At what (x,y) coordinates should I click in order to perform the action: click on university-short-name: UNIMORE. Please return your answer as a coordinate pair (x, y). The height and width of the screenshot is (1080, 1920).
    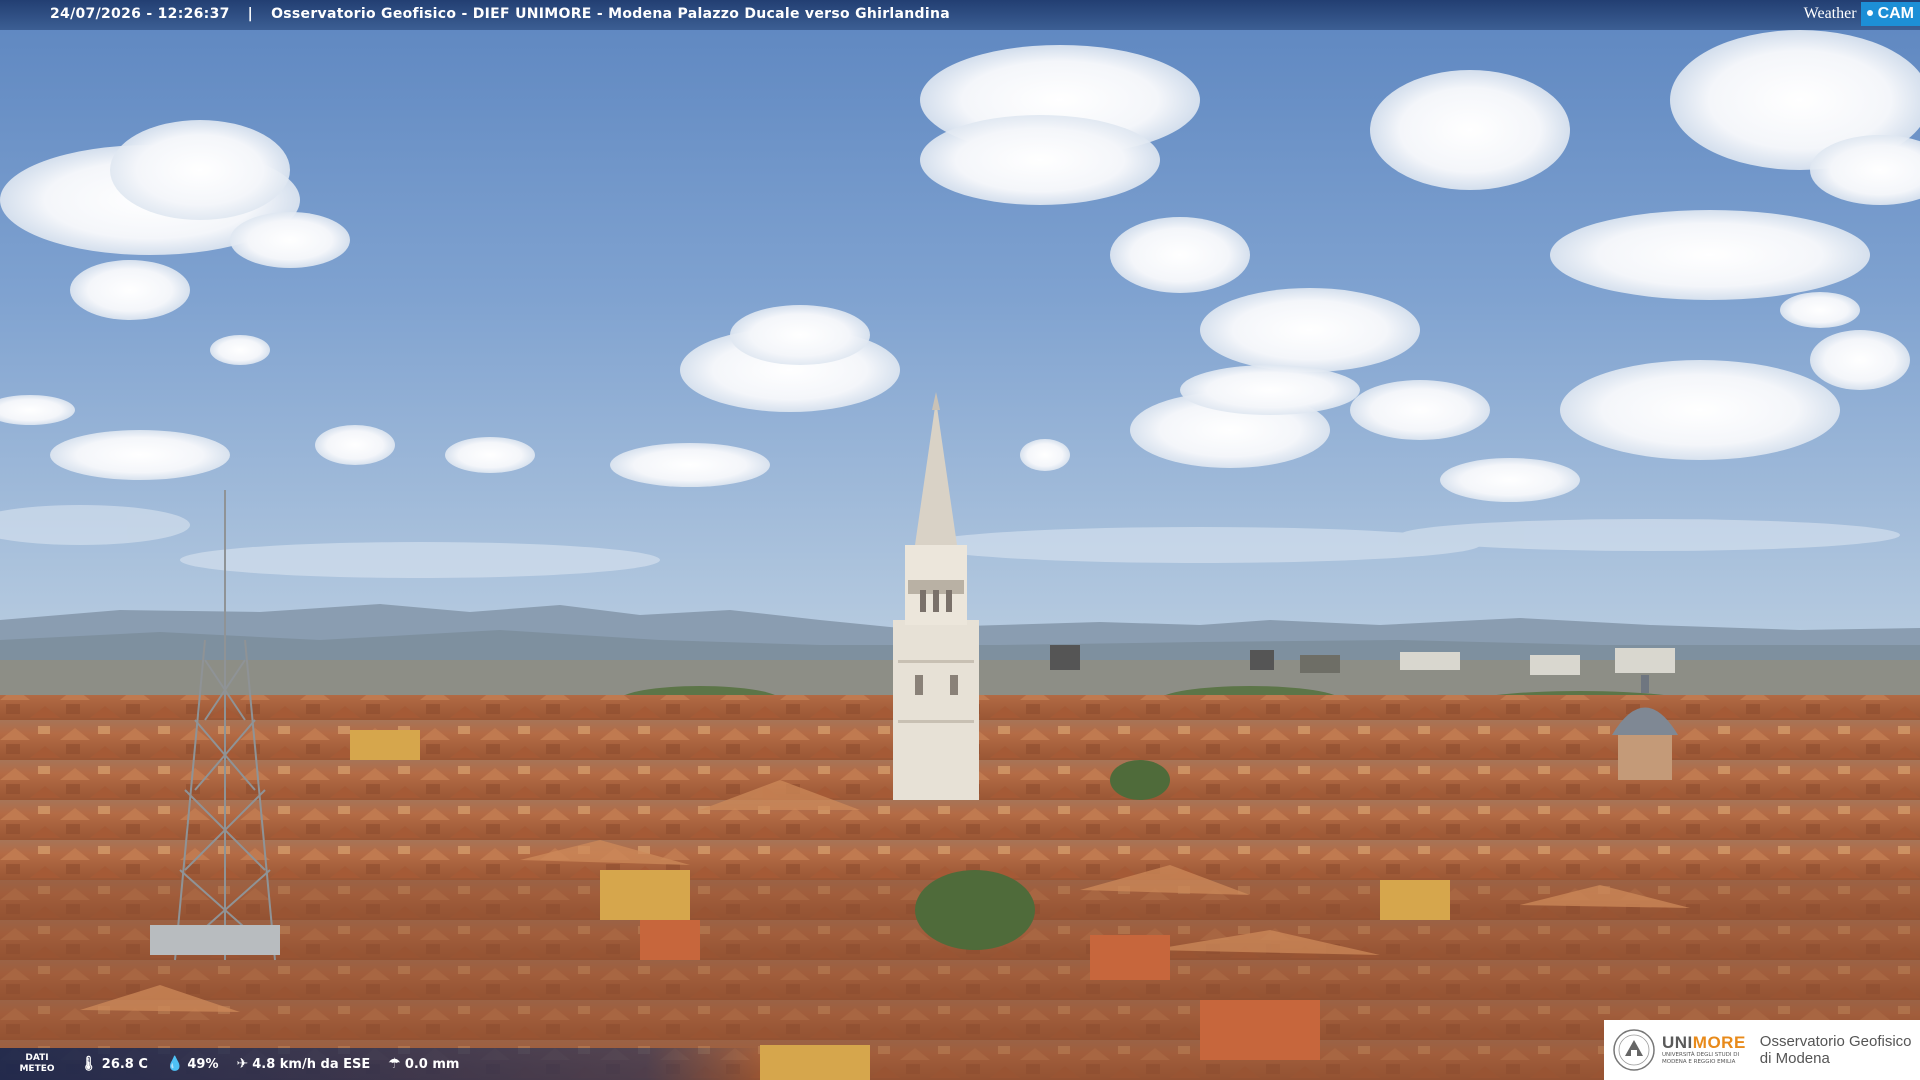
    Looking at the image, I should click on (1704, 1043).